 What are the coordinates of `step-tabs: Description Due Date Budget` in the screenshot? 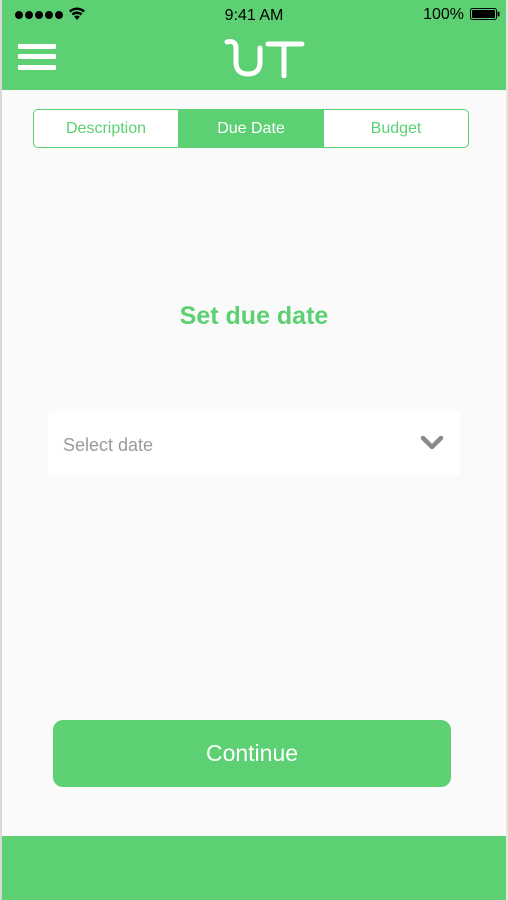 It's located at (251, 128).